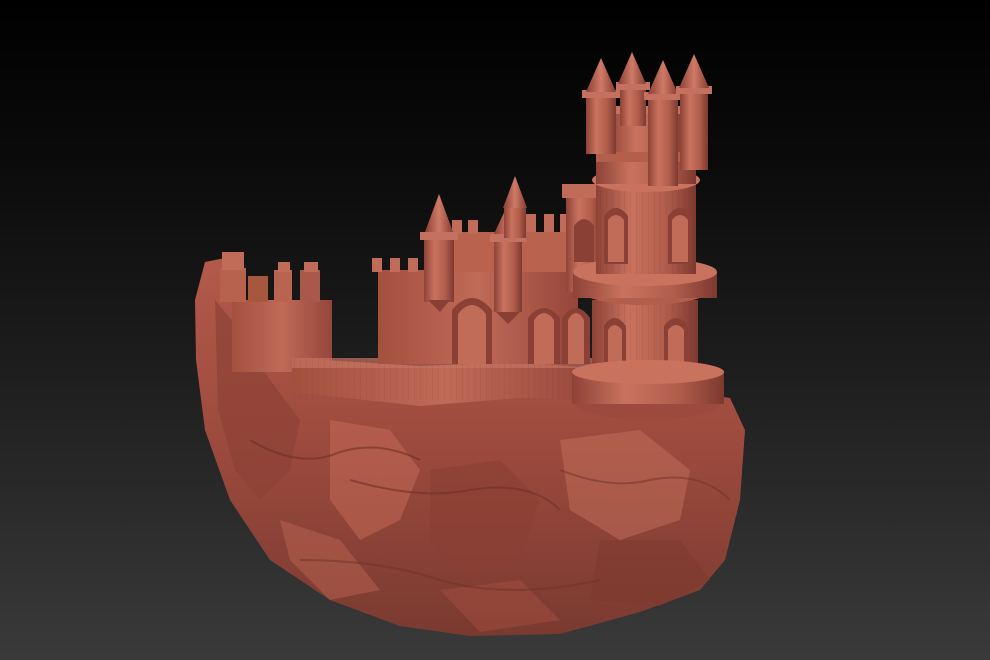  I want to click on left-spire-tower, so click(439, 253).